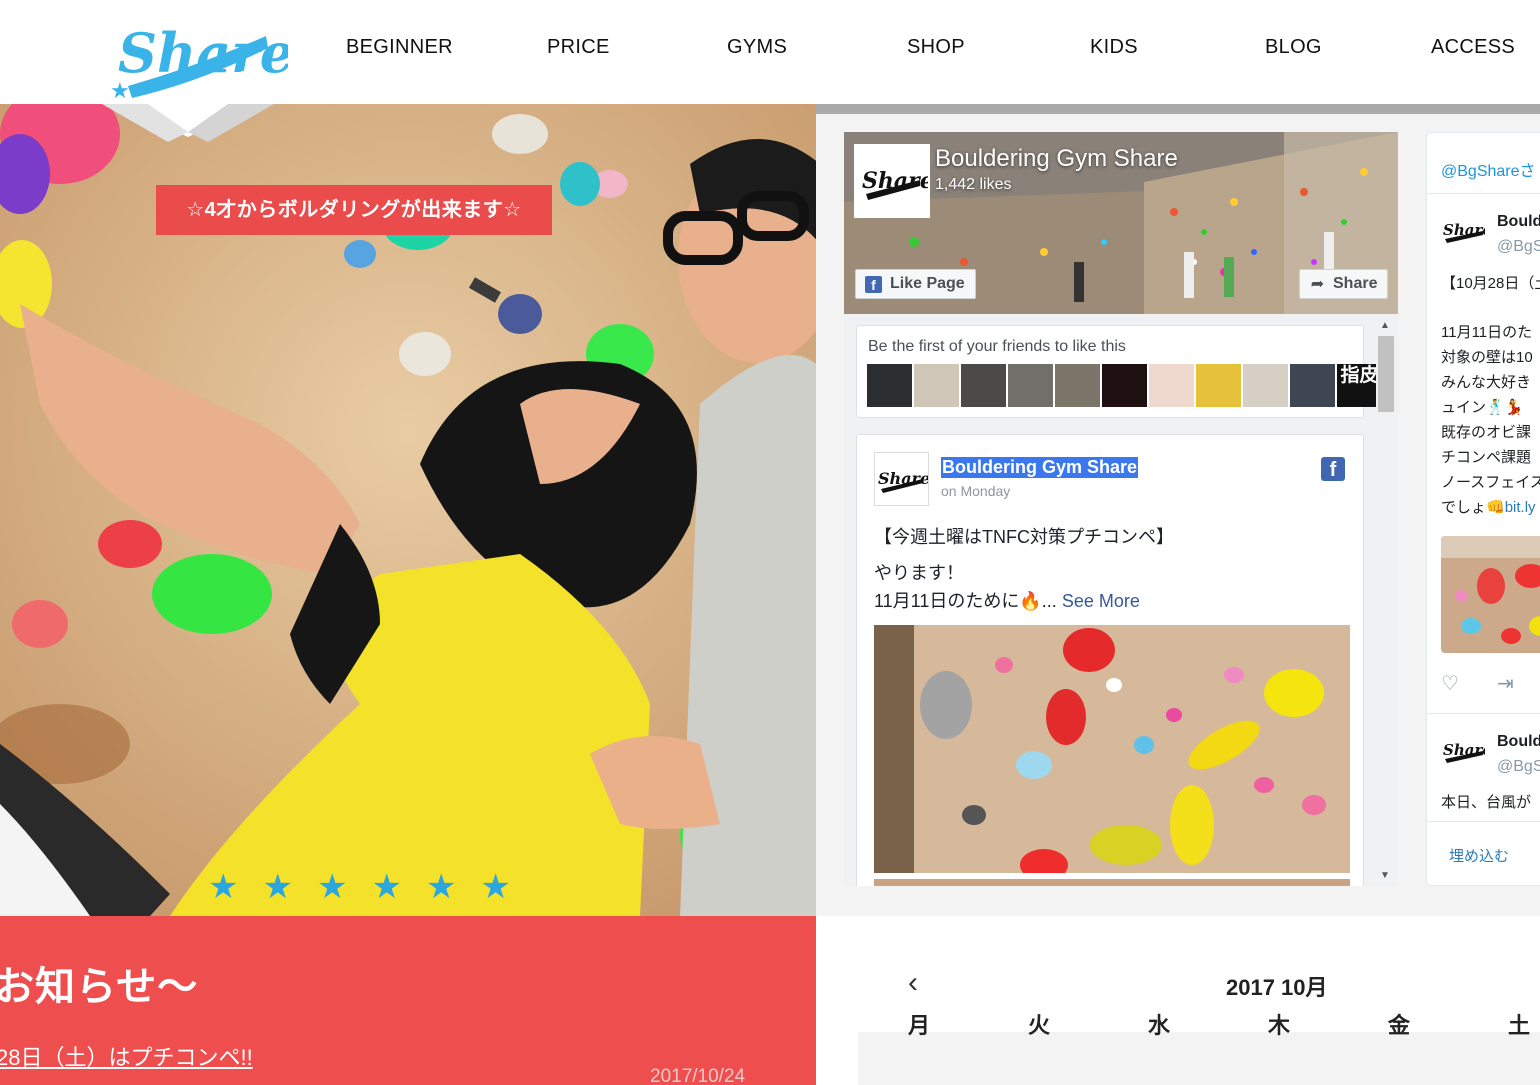  Describe the element at coordinates (191, 75) in the screenshot. I see `site-logo: Share TSURUMI MARKET ★` at that location.